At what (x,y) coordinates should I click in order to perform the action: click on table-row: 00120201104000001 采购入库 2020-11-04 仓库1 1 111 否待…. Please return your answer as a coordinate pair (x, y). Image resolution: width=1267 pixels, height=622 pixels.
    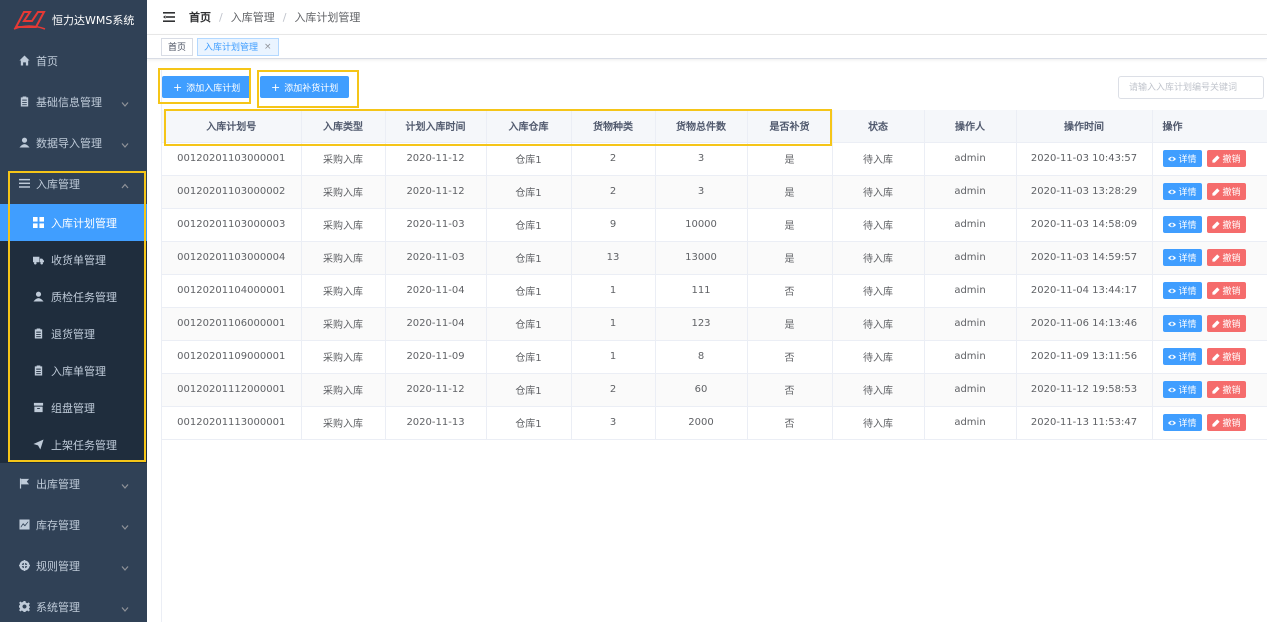
    Looking at the image, I should click on (714, 291).